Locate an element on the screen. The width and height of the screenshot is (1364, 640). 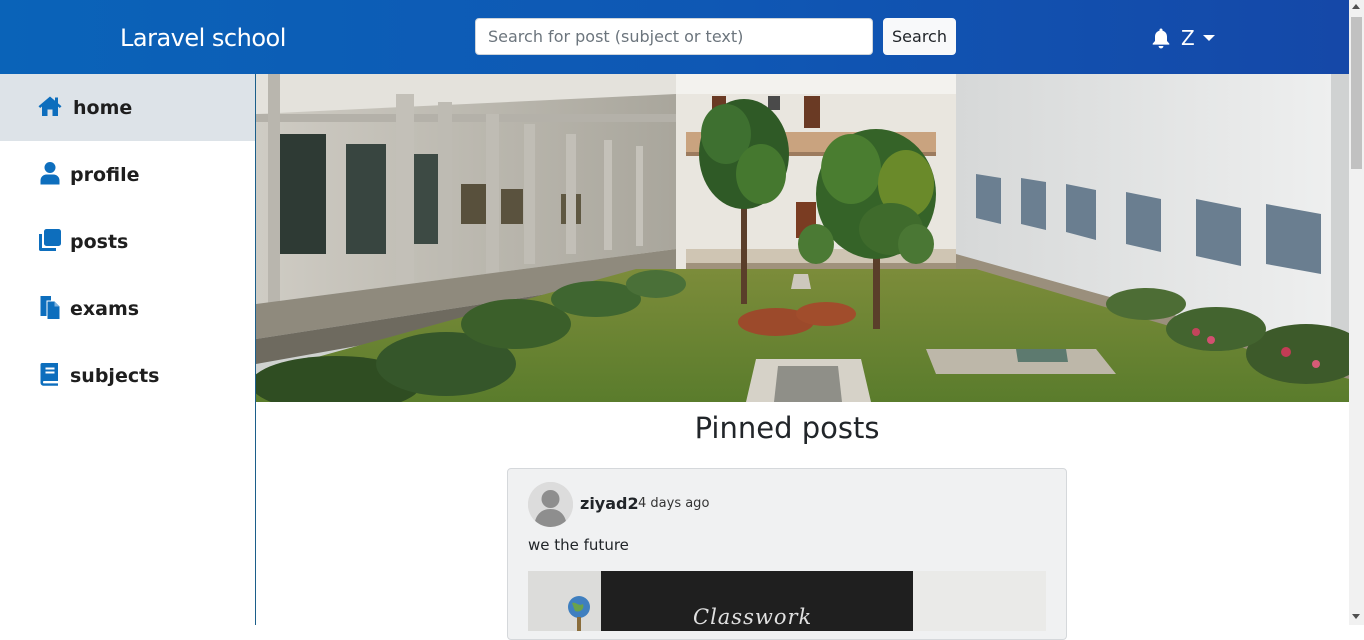
search-button: Search is located at coordinates (919, 36).